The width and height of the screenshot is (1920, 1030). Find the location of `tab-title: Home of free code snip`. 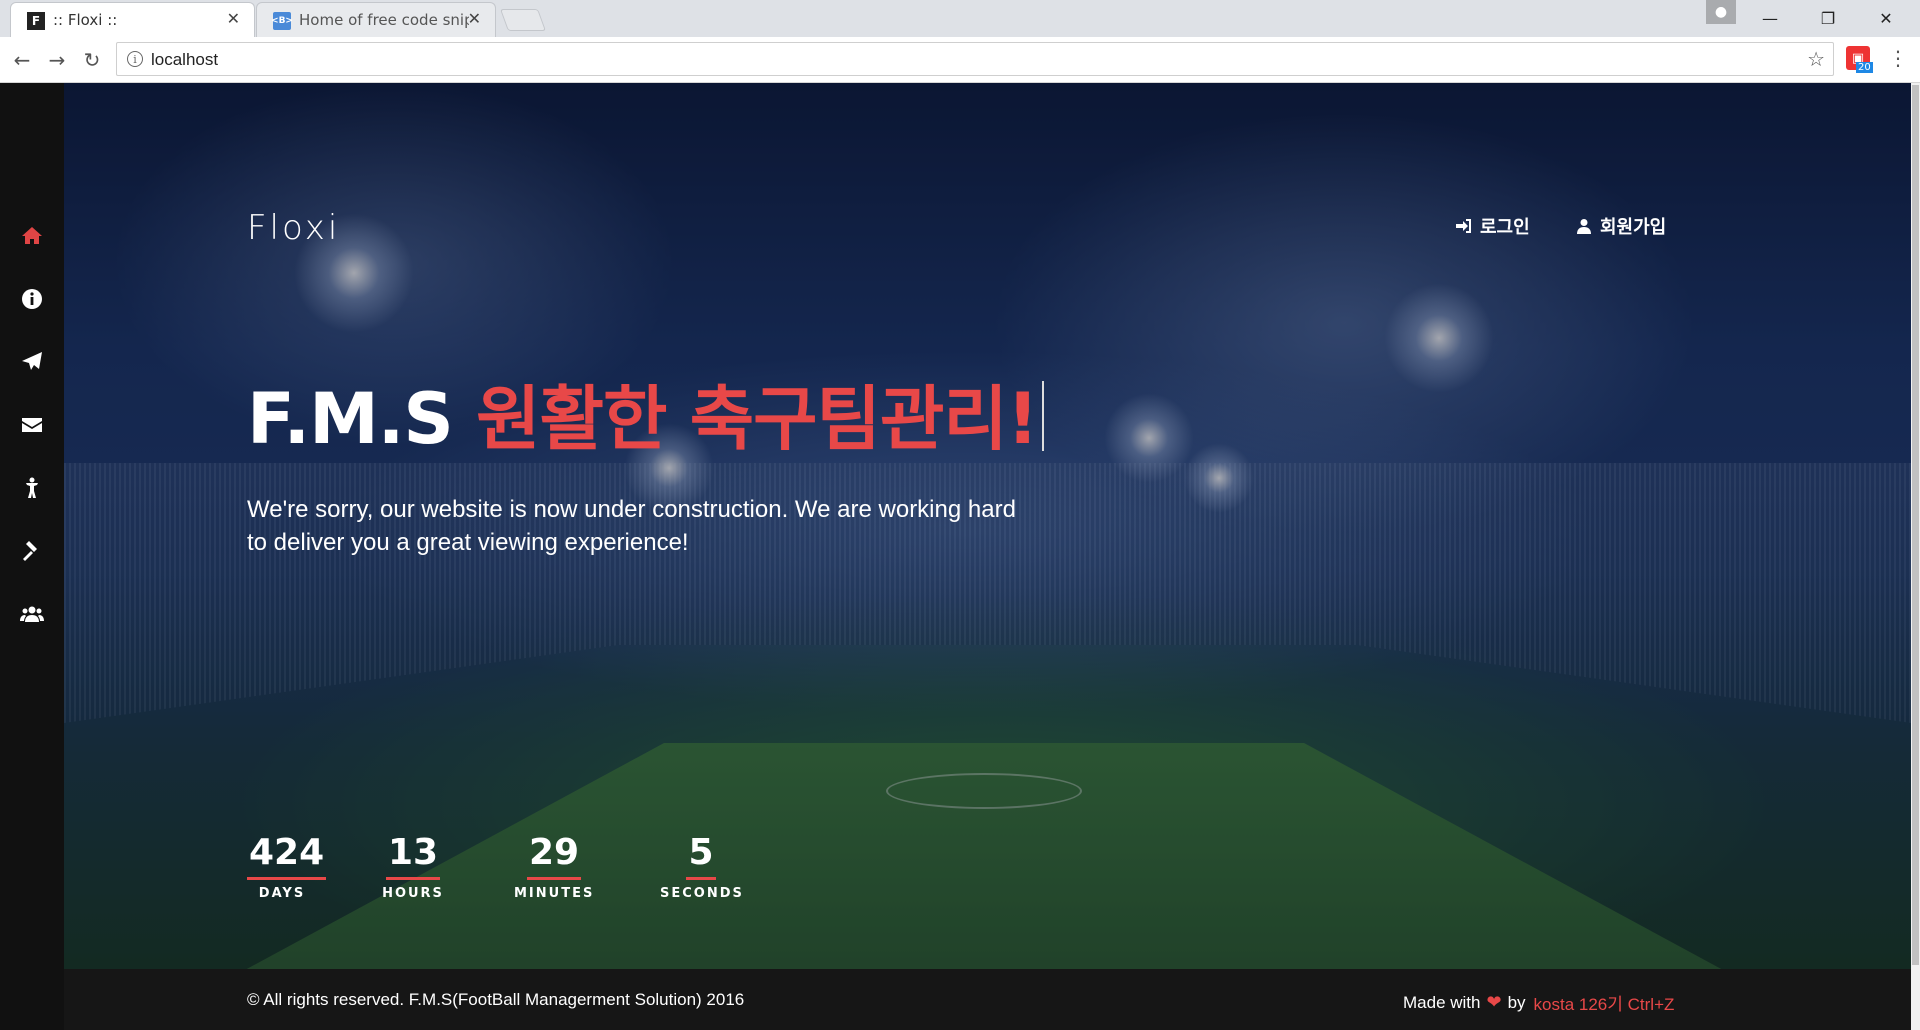

tab-title: Home of free code snip is located at coordinates (384, 20).